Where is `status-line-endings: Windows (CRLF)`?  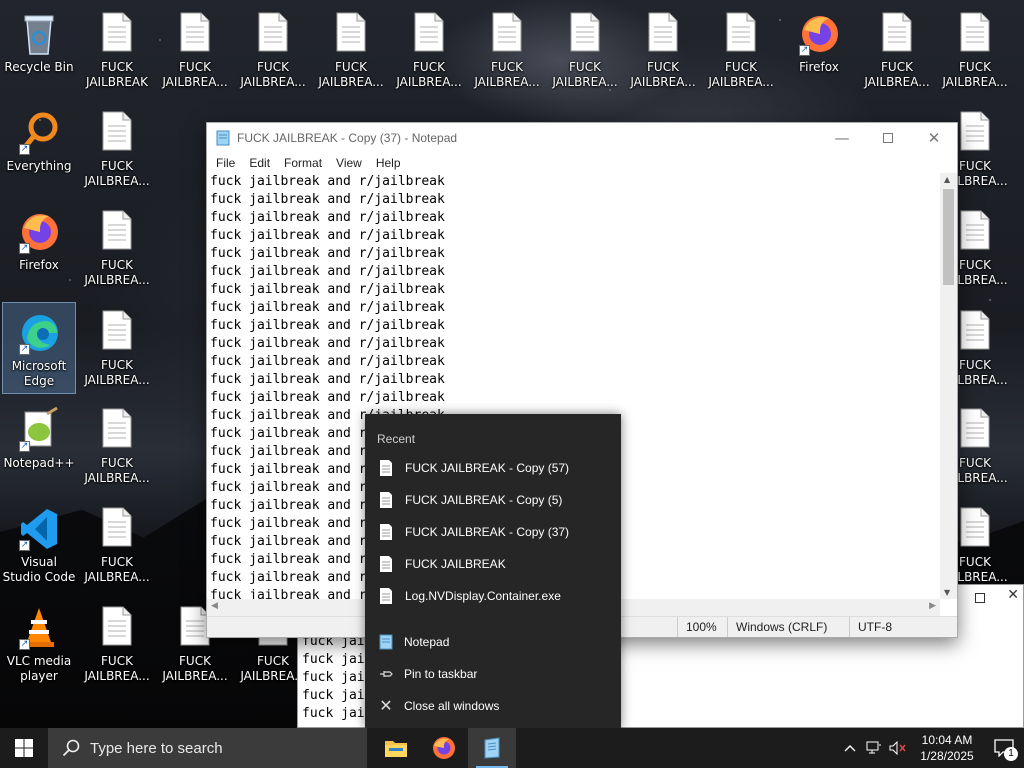 status-line-endings: Windows (CRLF) is located at coordinates (788, 627).